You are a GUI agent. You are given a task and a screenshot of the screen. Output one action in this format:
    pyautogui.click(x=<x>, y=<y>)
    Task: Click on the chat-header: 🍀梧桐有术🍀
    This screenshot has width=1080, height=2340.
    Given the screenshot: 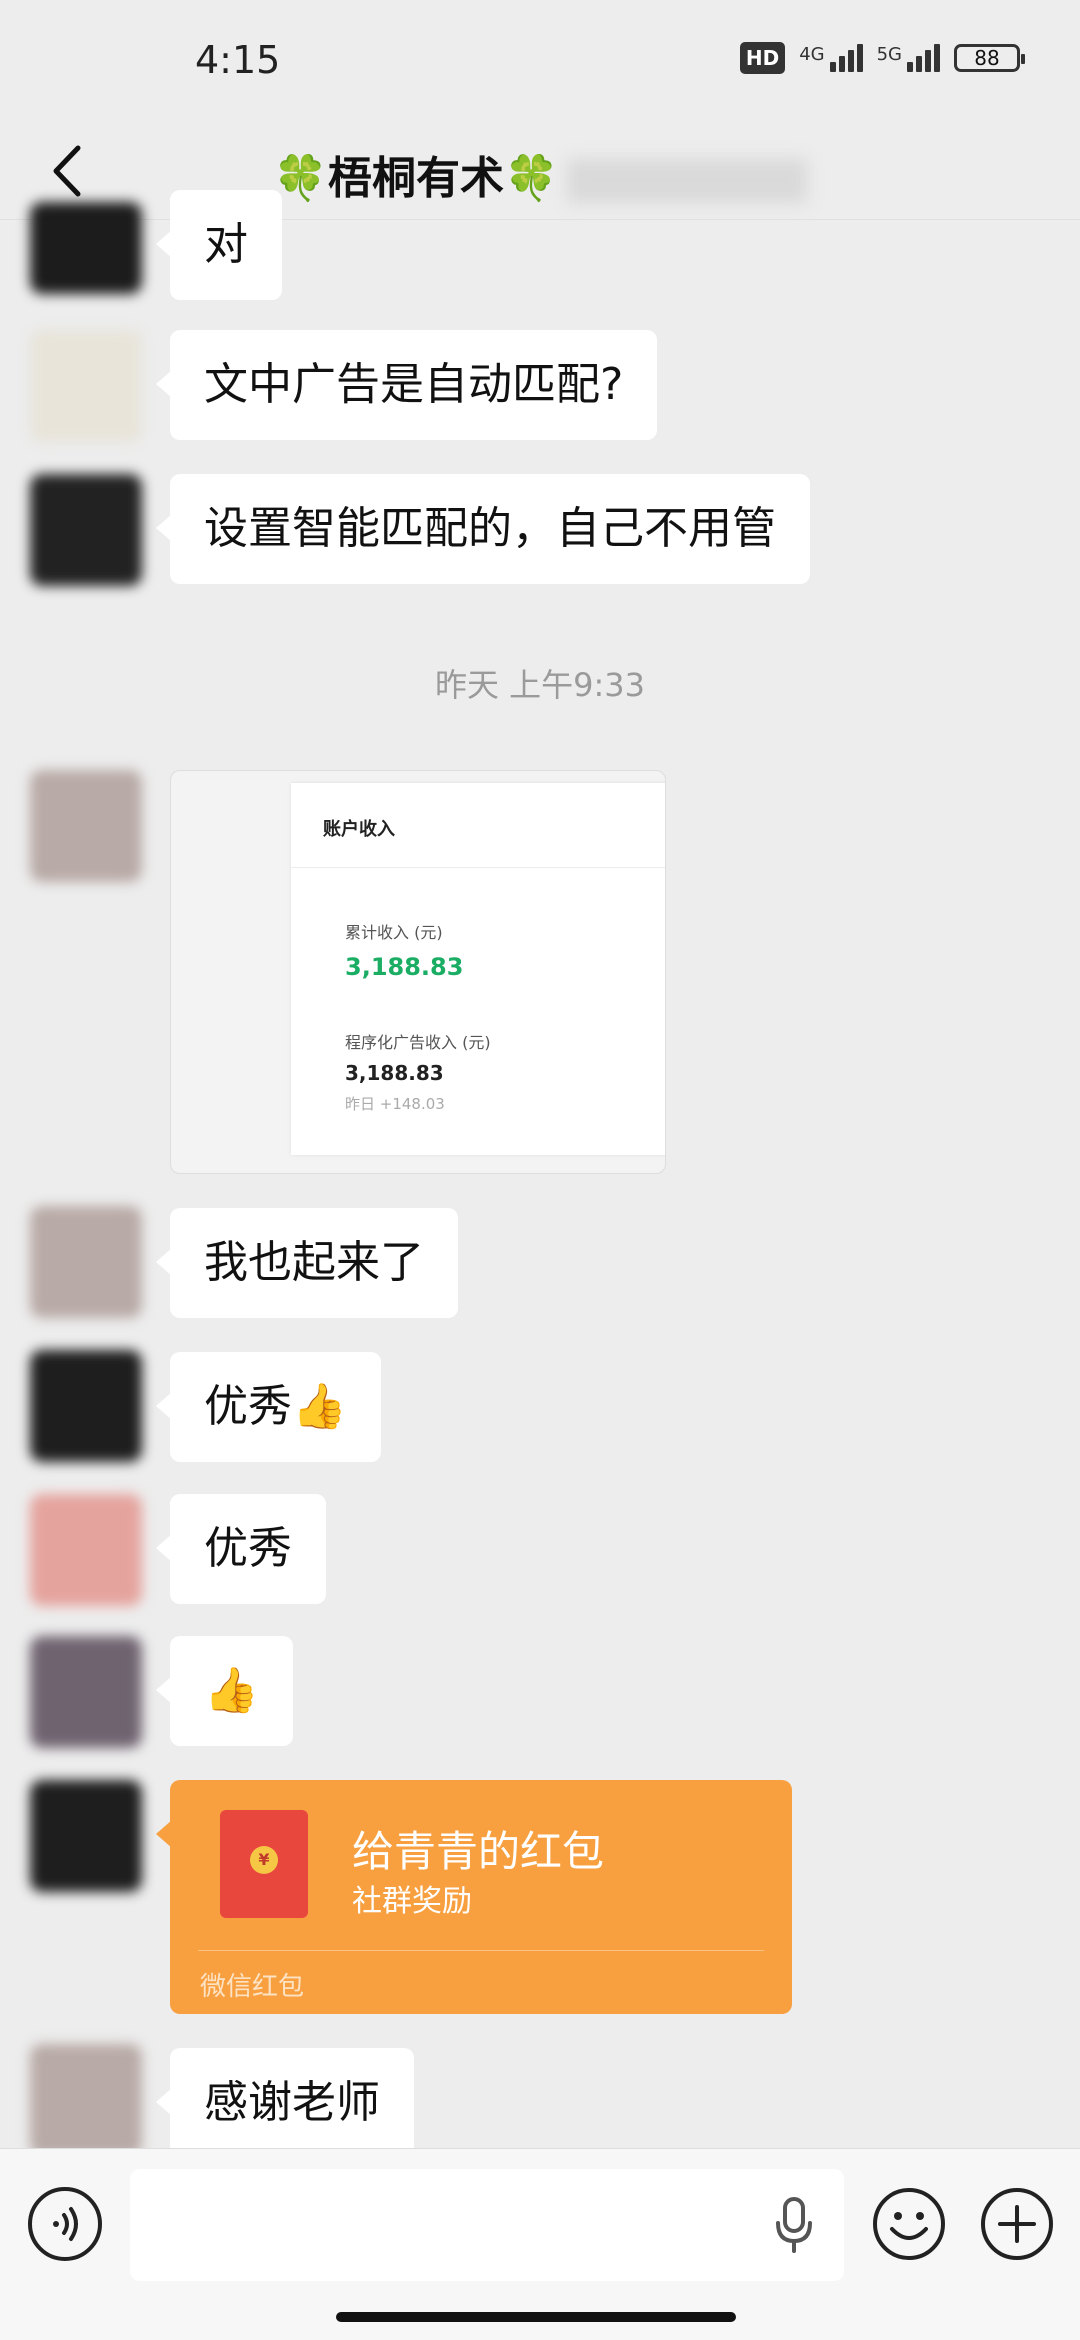 What is the action you would take?
    pyautogui.click(x=540, y=170)
    